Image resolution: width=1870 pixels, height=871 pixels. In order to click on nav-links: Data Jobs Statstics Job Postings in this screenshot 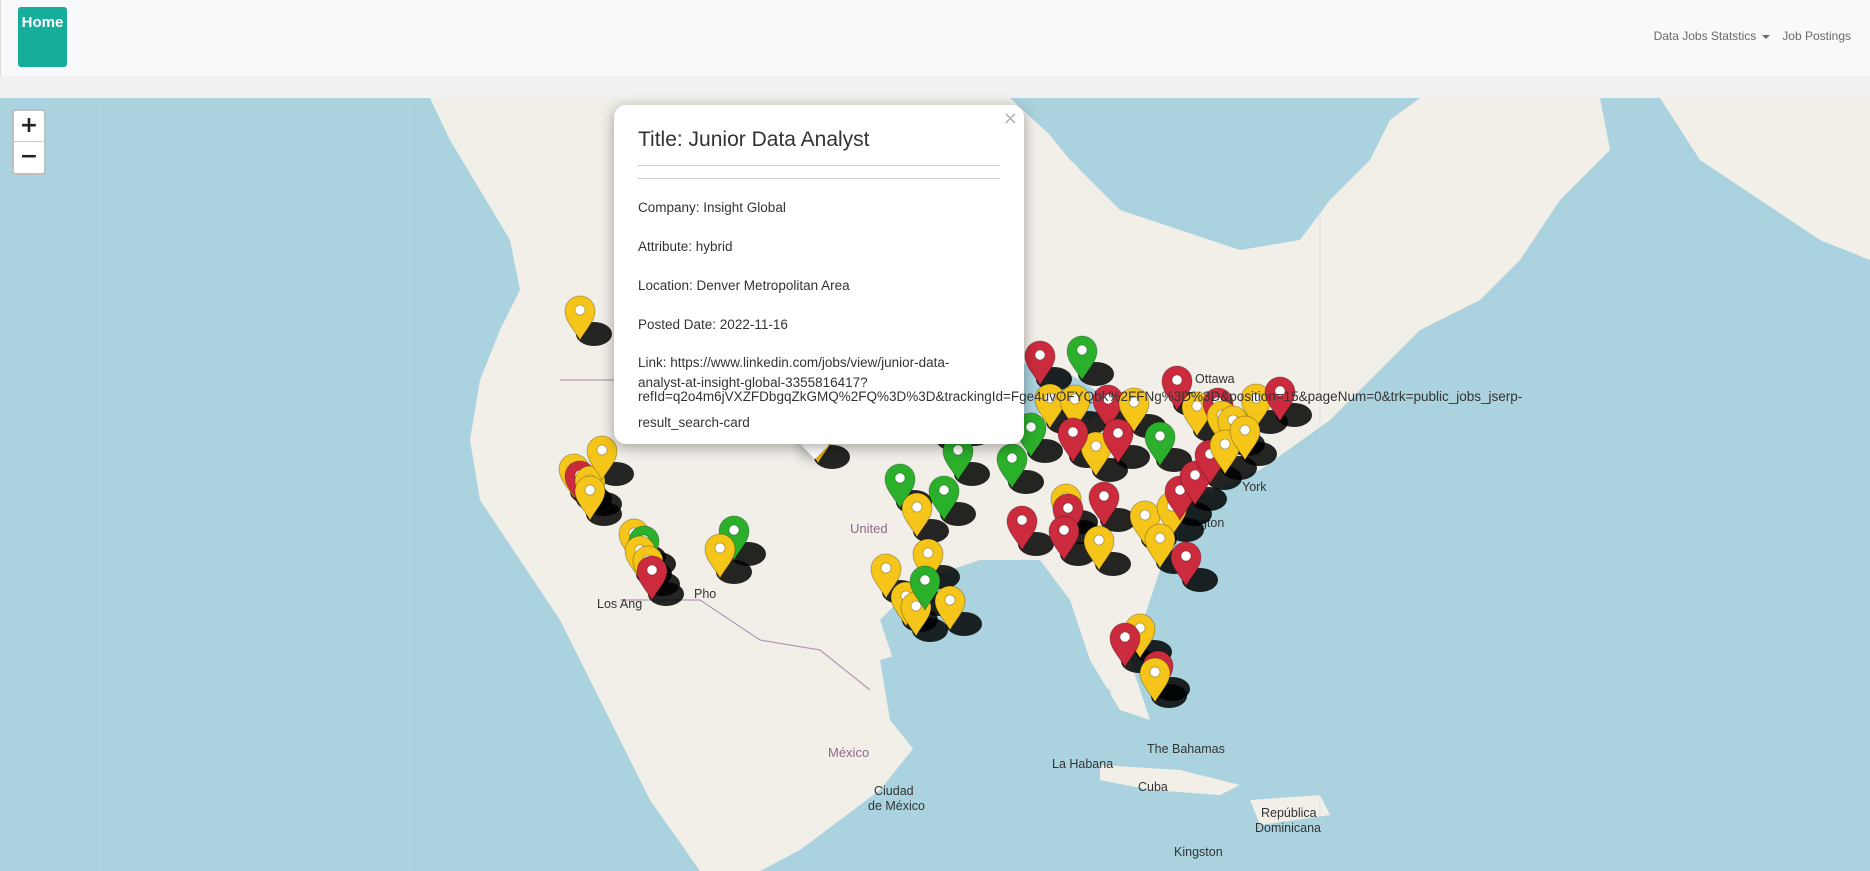, I will do `click(1752, 36)`.